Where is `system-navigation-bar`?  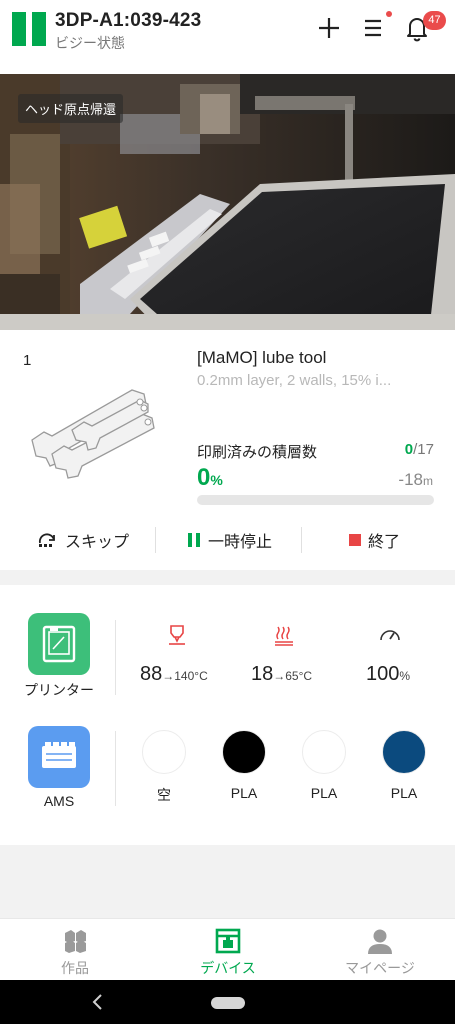
system-navigation-bar is located at coordinates (227, 1002).